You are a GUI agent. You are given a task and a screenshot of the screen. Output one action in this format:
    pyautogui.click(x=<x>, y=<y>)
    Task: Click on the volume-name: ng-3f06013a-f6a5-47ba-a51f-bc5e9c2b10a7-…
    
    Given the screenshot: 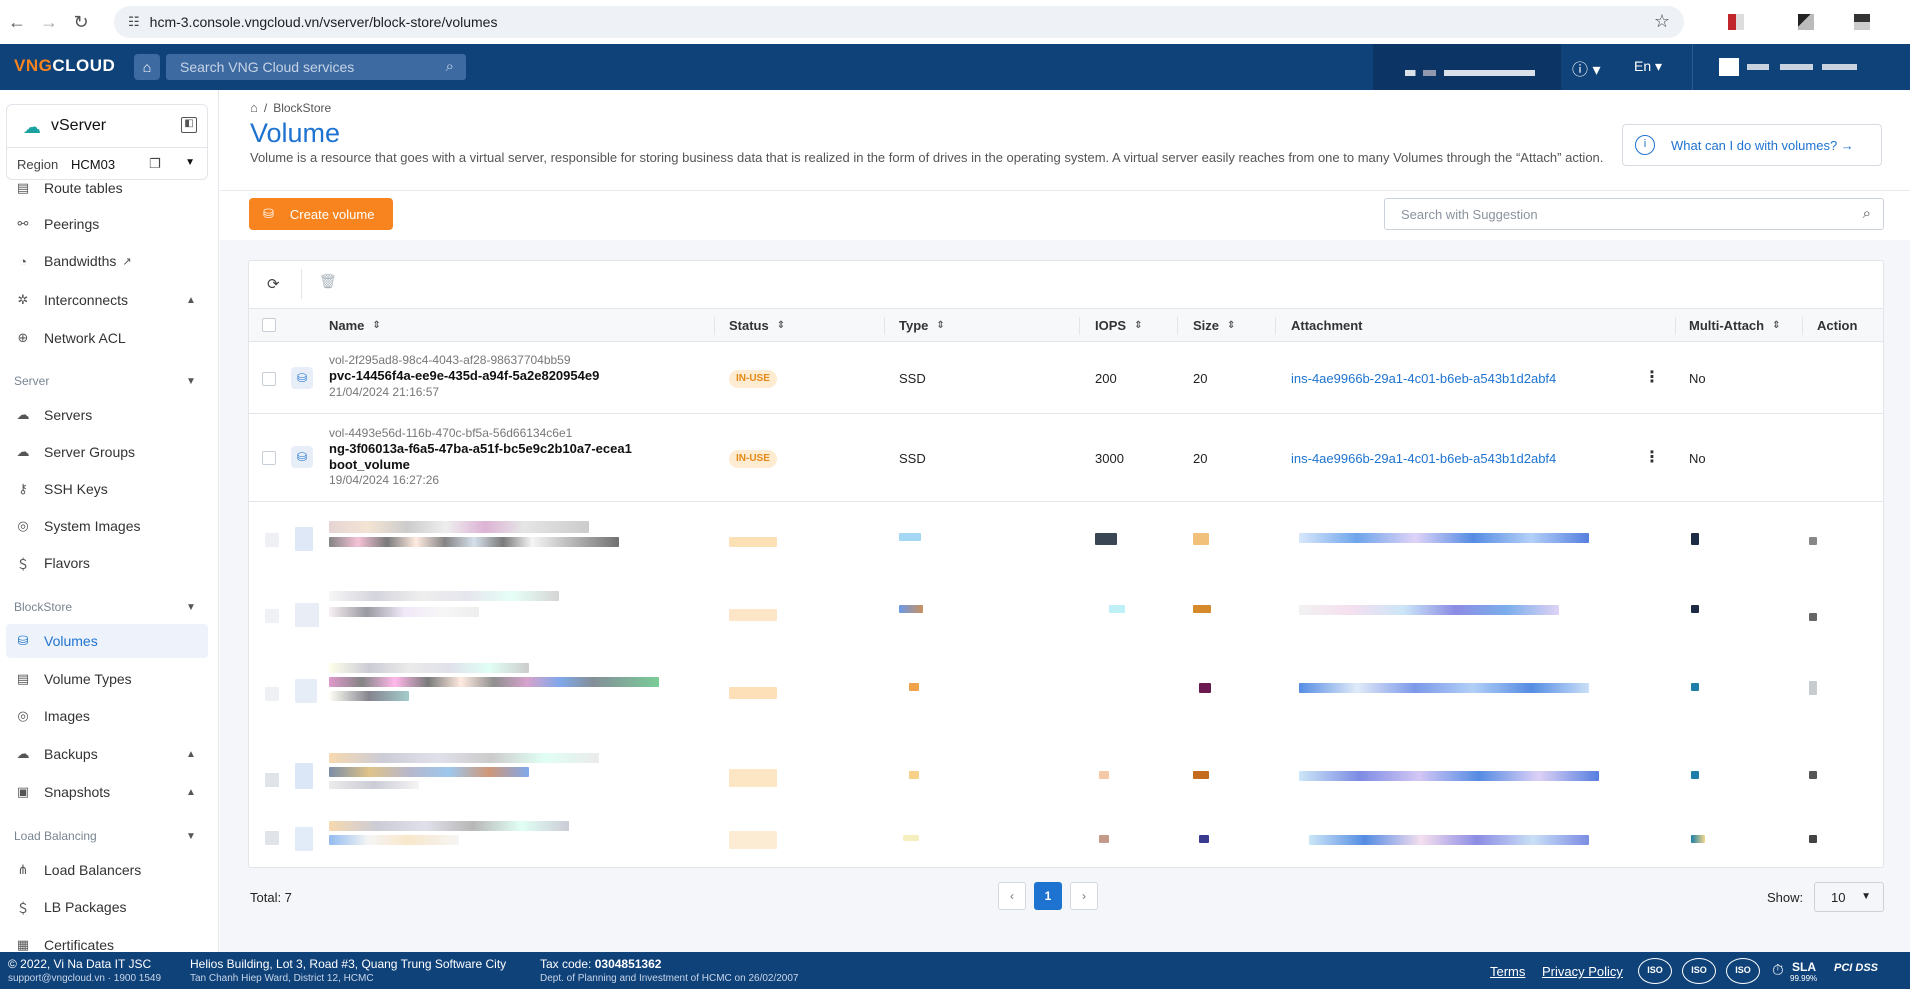 What is the action you would take?
    pyautogui.click(x=480, y=448)
    